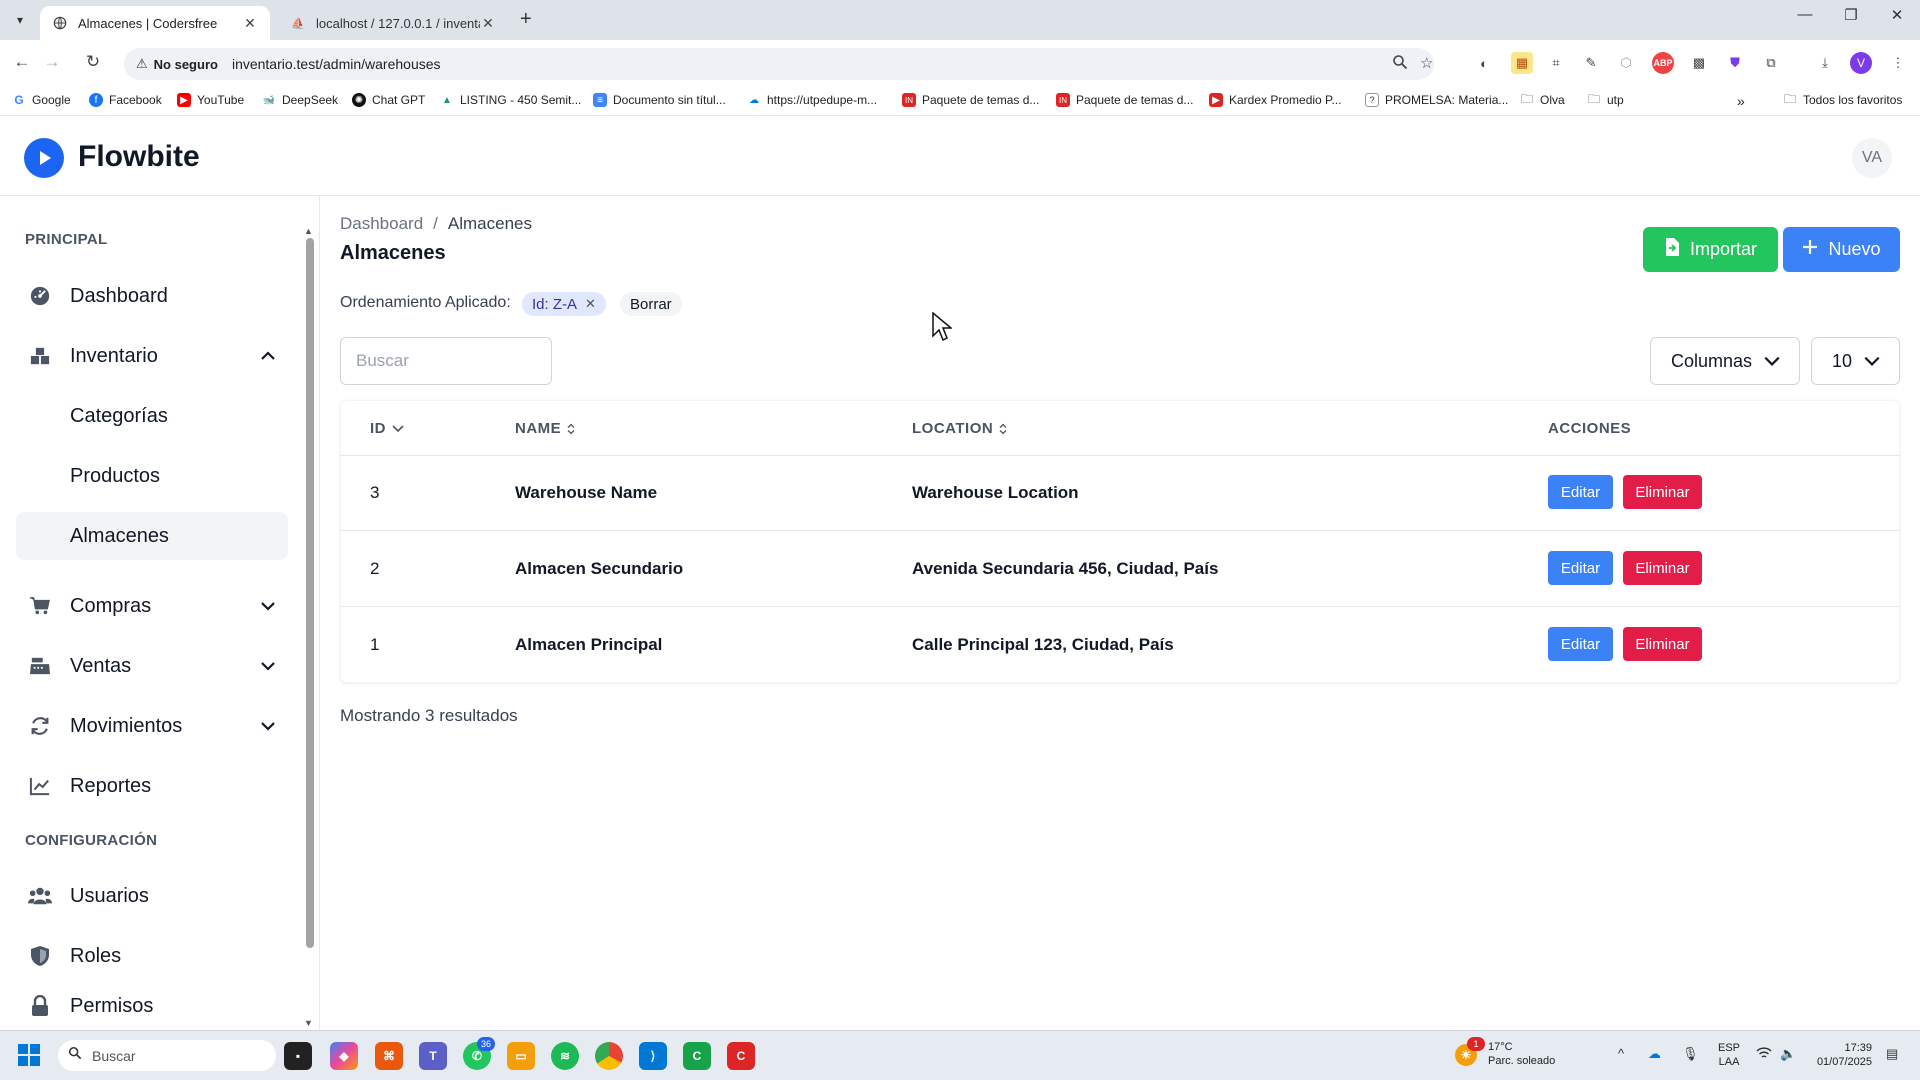 The height and width of the screenshot is (1080, 1920). I want to click on spotify-icon: ≋, so click(565, 1056).